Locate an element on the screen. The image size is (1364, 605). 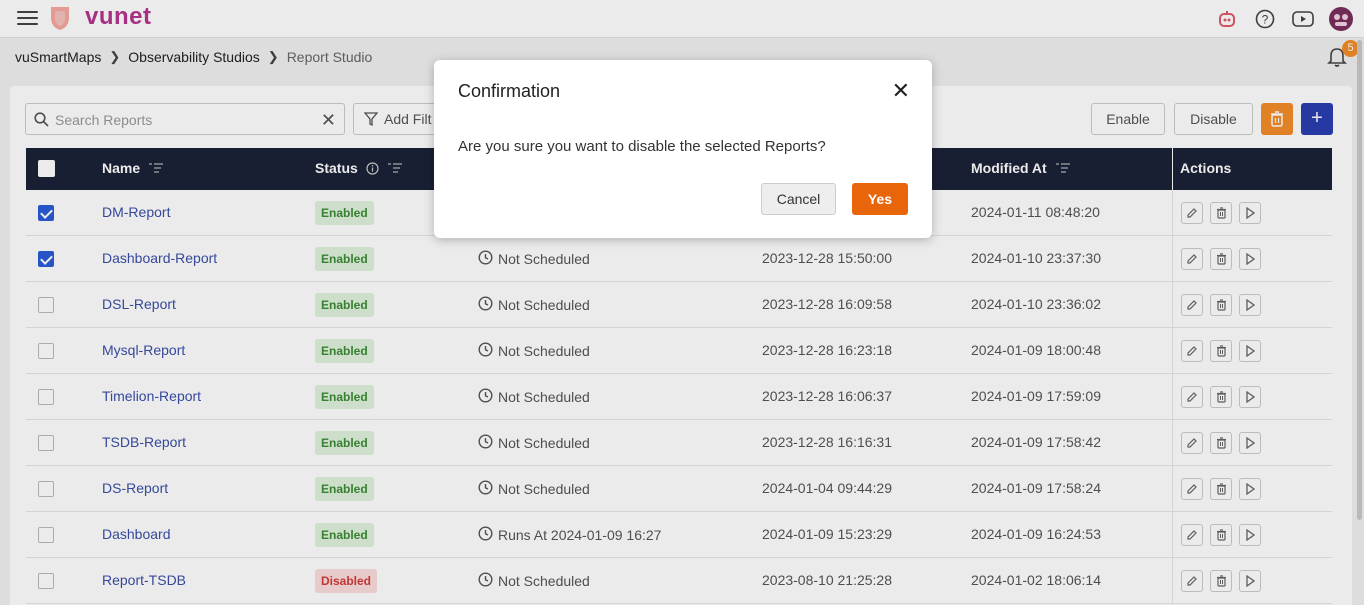
yes-button: Yes is located at coordinates (880, 199).